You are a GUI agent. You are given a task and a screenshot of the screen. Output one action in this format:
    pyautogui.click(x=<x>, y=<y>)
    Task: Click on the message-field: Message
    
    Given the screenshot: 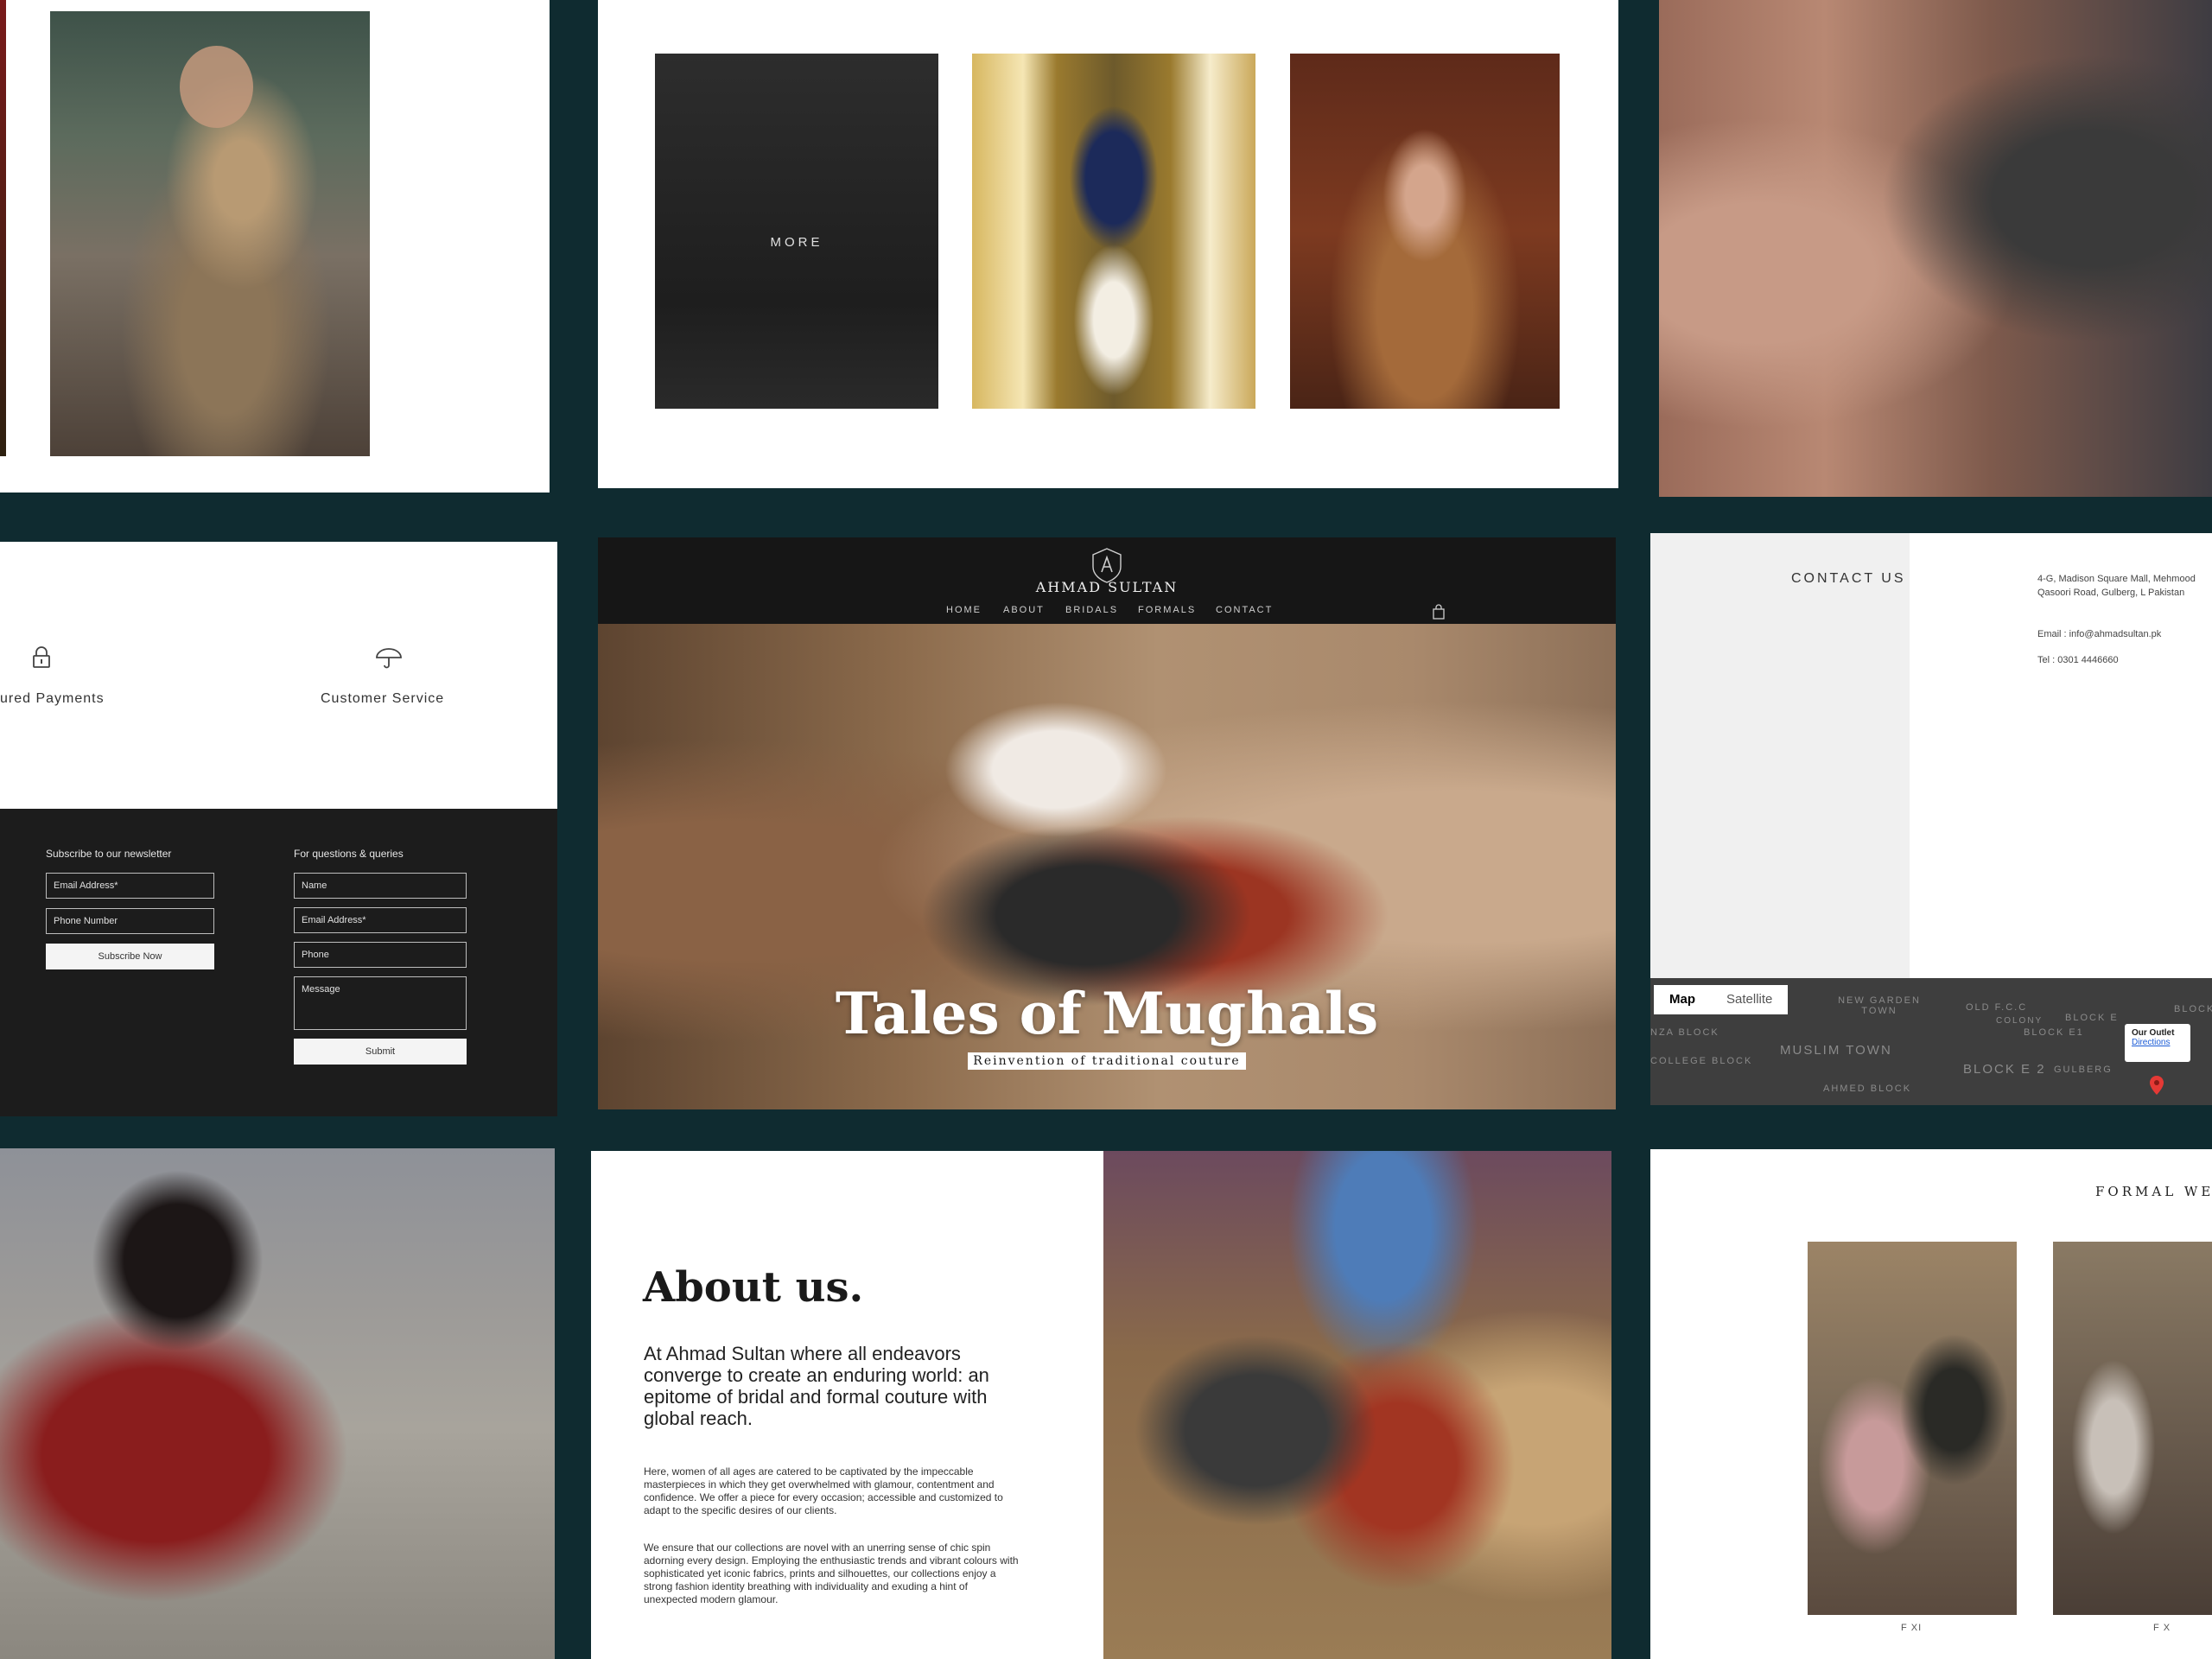 What is the action you would take?
    pyautogui.click(x=380, y=1003)
    